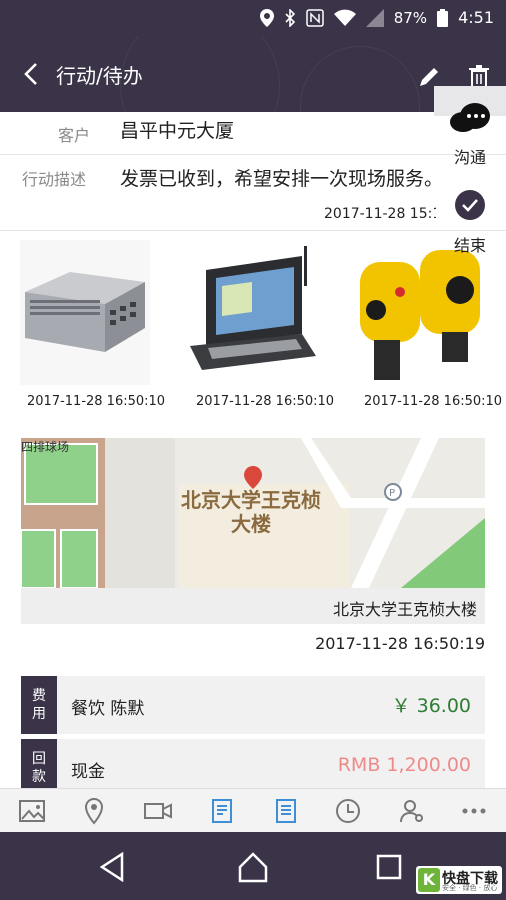 The width and height of the screenshot is (506, 900). What do you see at coordinates (158, 811) in the screenshot?
I see `video-camera-icon` at bounding box center [158, 811].